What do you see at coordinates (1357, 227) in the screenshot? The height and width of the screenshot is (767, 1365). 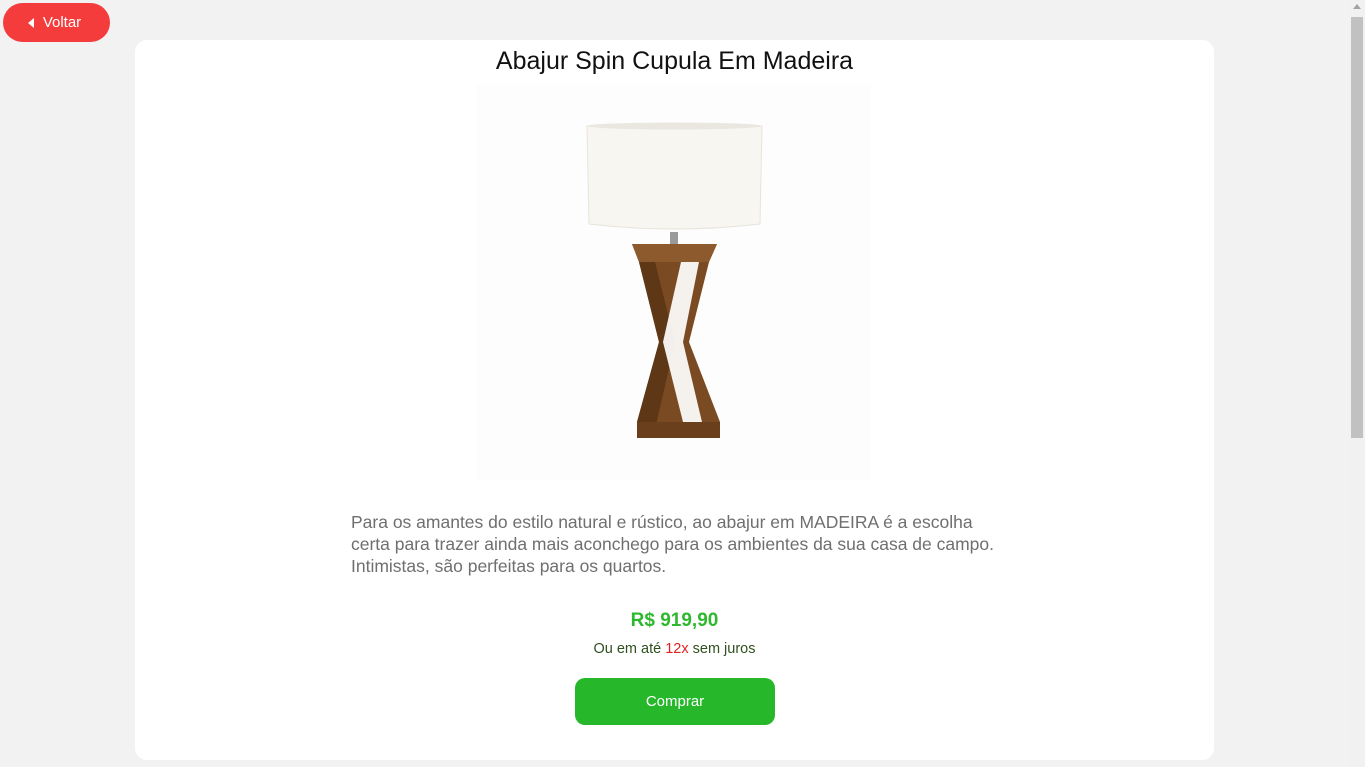 I see `scrollbar-thumb` at bounding box center [1357, 227].